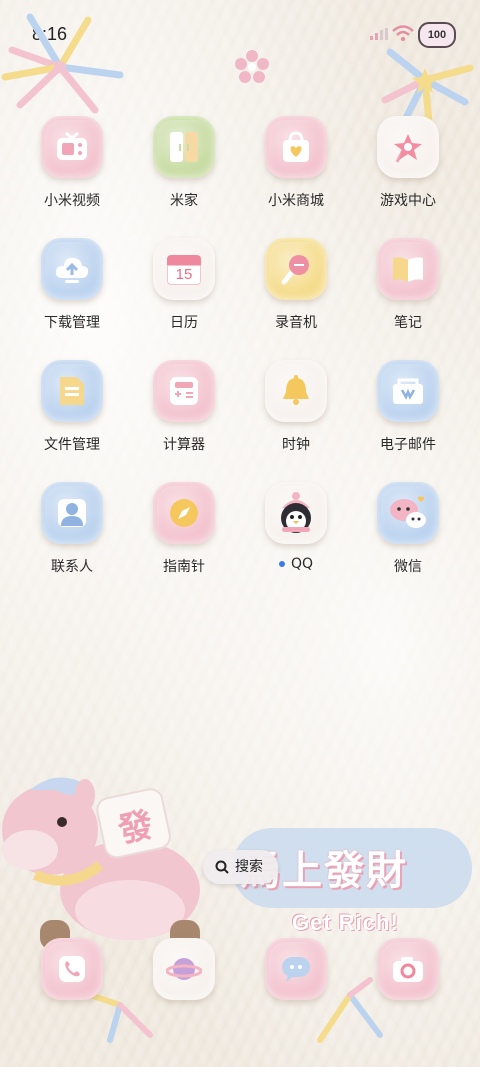  What do you see at coordinates (408, 201) in the screenshot?
I see `app-label: 游戏中心` at bounding box center [408, 201].